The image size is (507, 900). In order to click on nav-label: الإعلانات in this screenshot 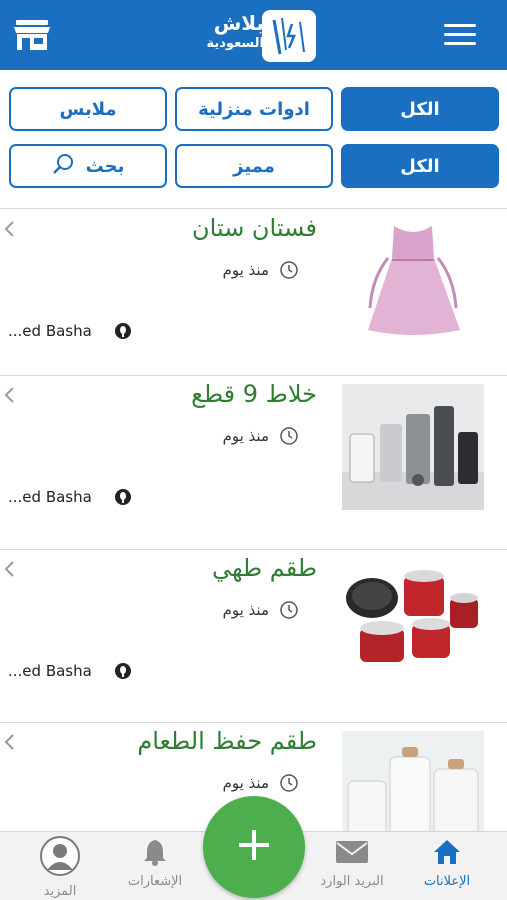, I will do `click(447, 881)`.